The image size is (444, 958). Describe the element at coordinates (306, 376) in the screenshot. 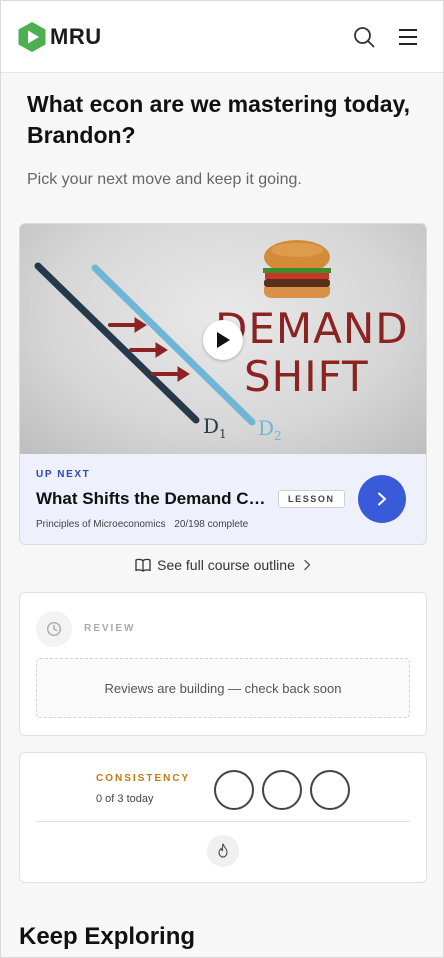

I see `thumbnail-title-line2: SHIFT` at that location.